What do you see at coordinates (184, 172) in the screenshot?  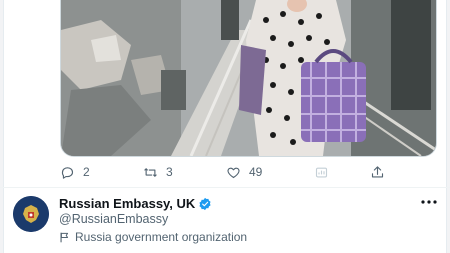 I see `retweet-button: 3` at bounding box center [184, 172].